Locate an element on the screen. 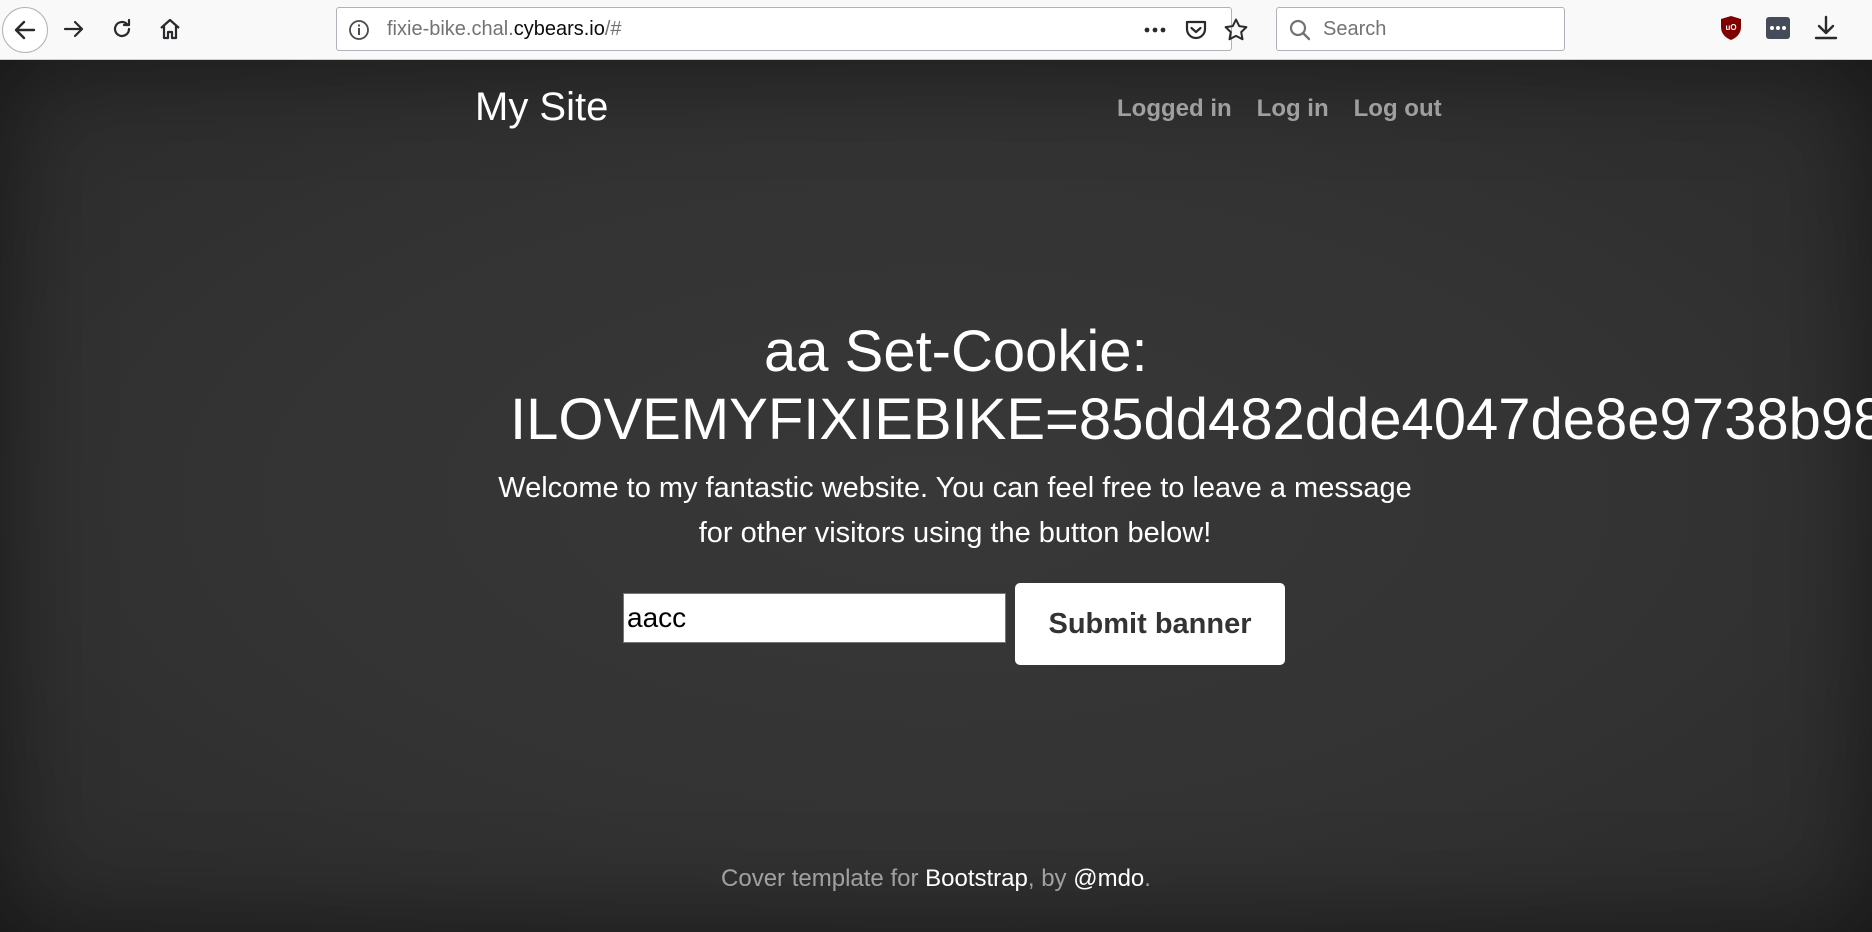  back-arrow-icon is located at coordinates (25, 30).